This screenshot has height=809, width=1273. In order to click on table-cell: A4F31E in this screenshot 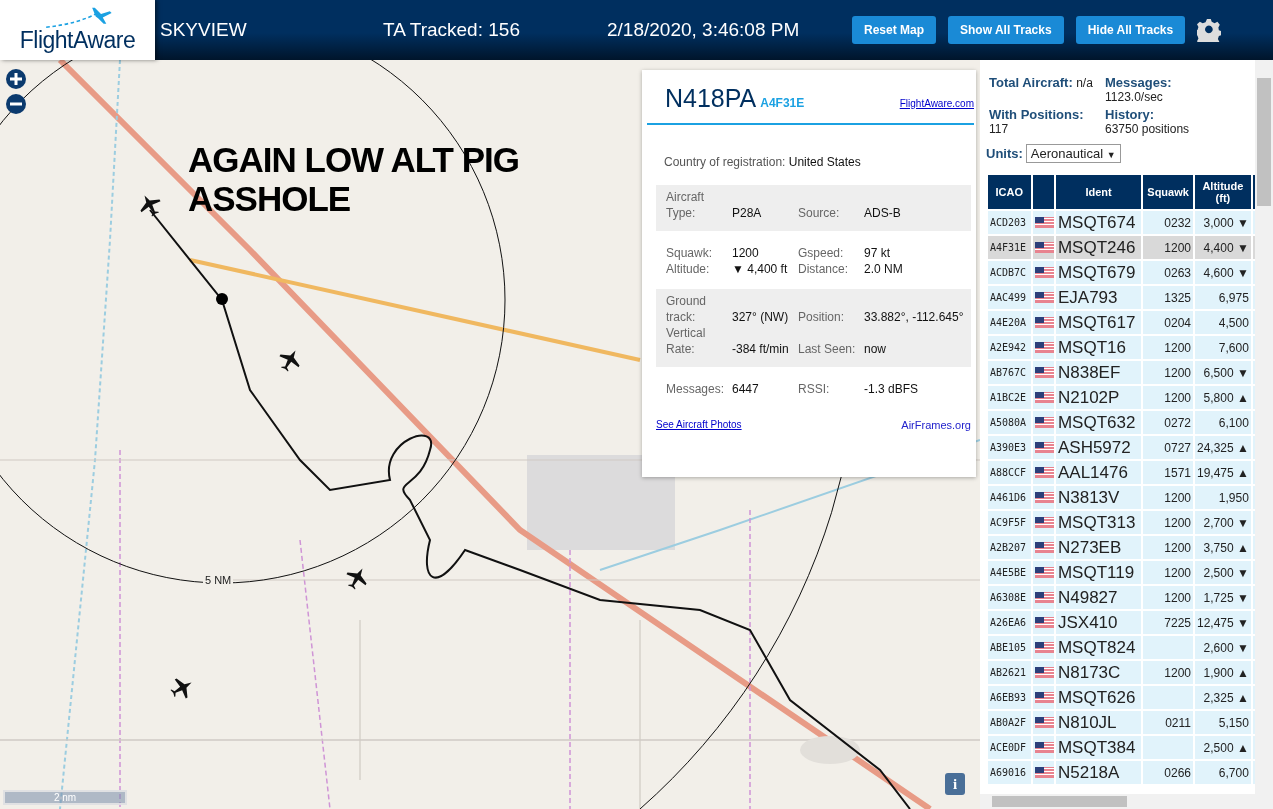, I will do `click(1009, 247)`.